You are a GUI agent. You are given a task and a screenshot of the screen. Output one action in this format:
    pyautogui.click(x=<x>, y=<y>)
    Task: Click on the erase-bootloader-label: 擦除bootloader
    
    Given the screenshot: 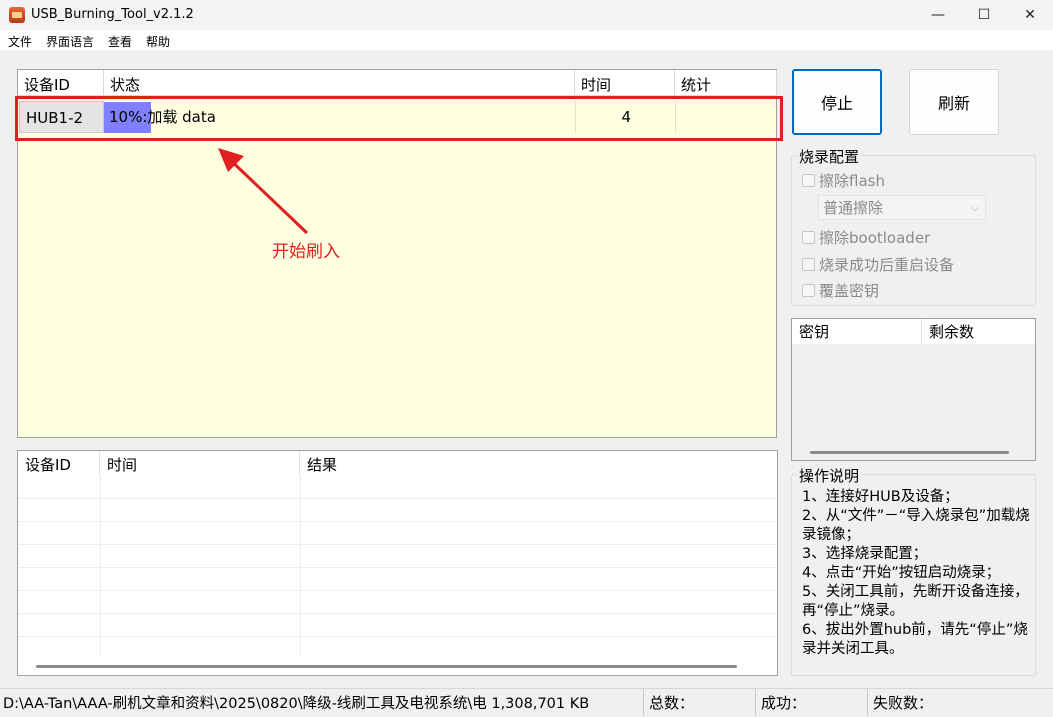 What is the action you would take?
    pyautogui.click(x=875, y=238)
    